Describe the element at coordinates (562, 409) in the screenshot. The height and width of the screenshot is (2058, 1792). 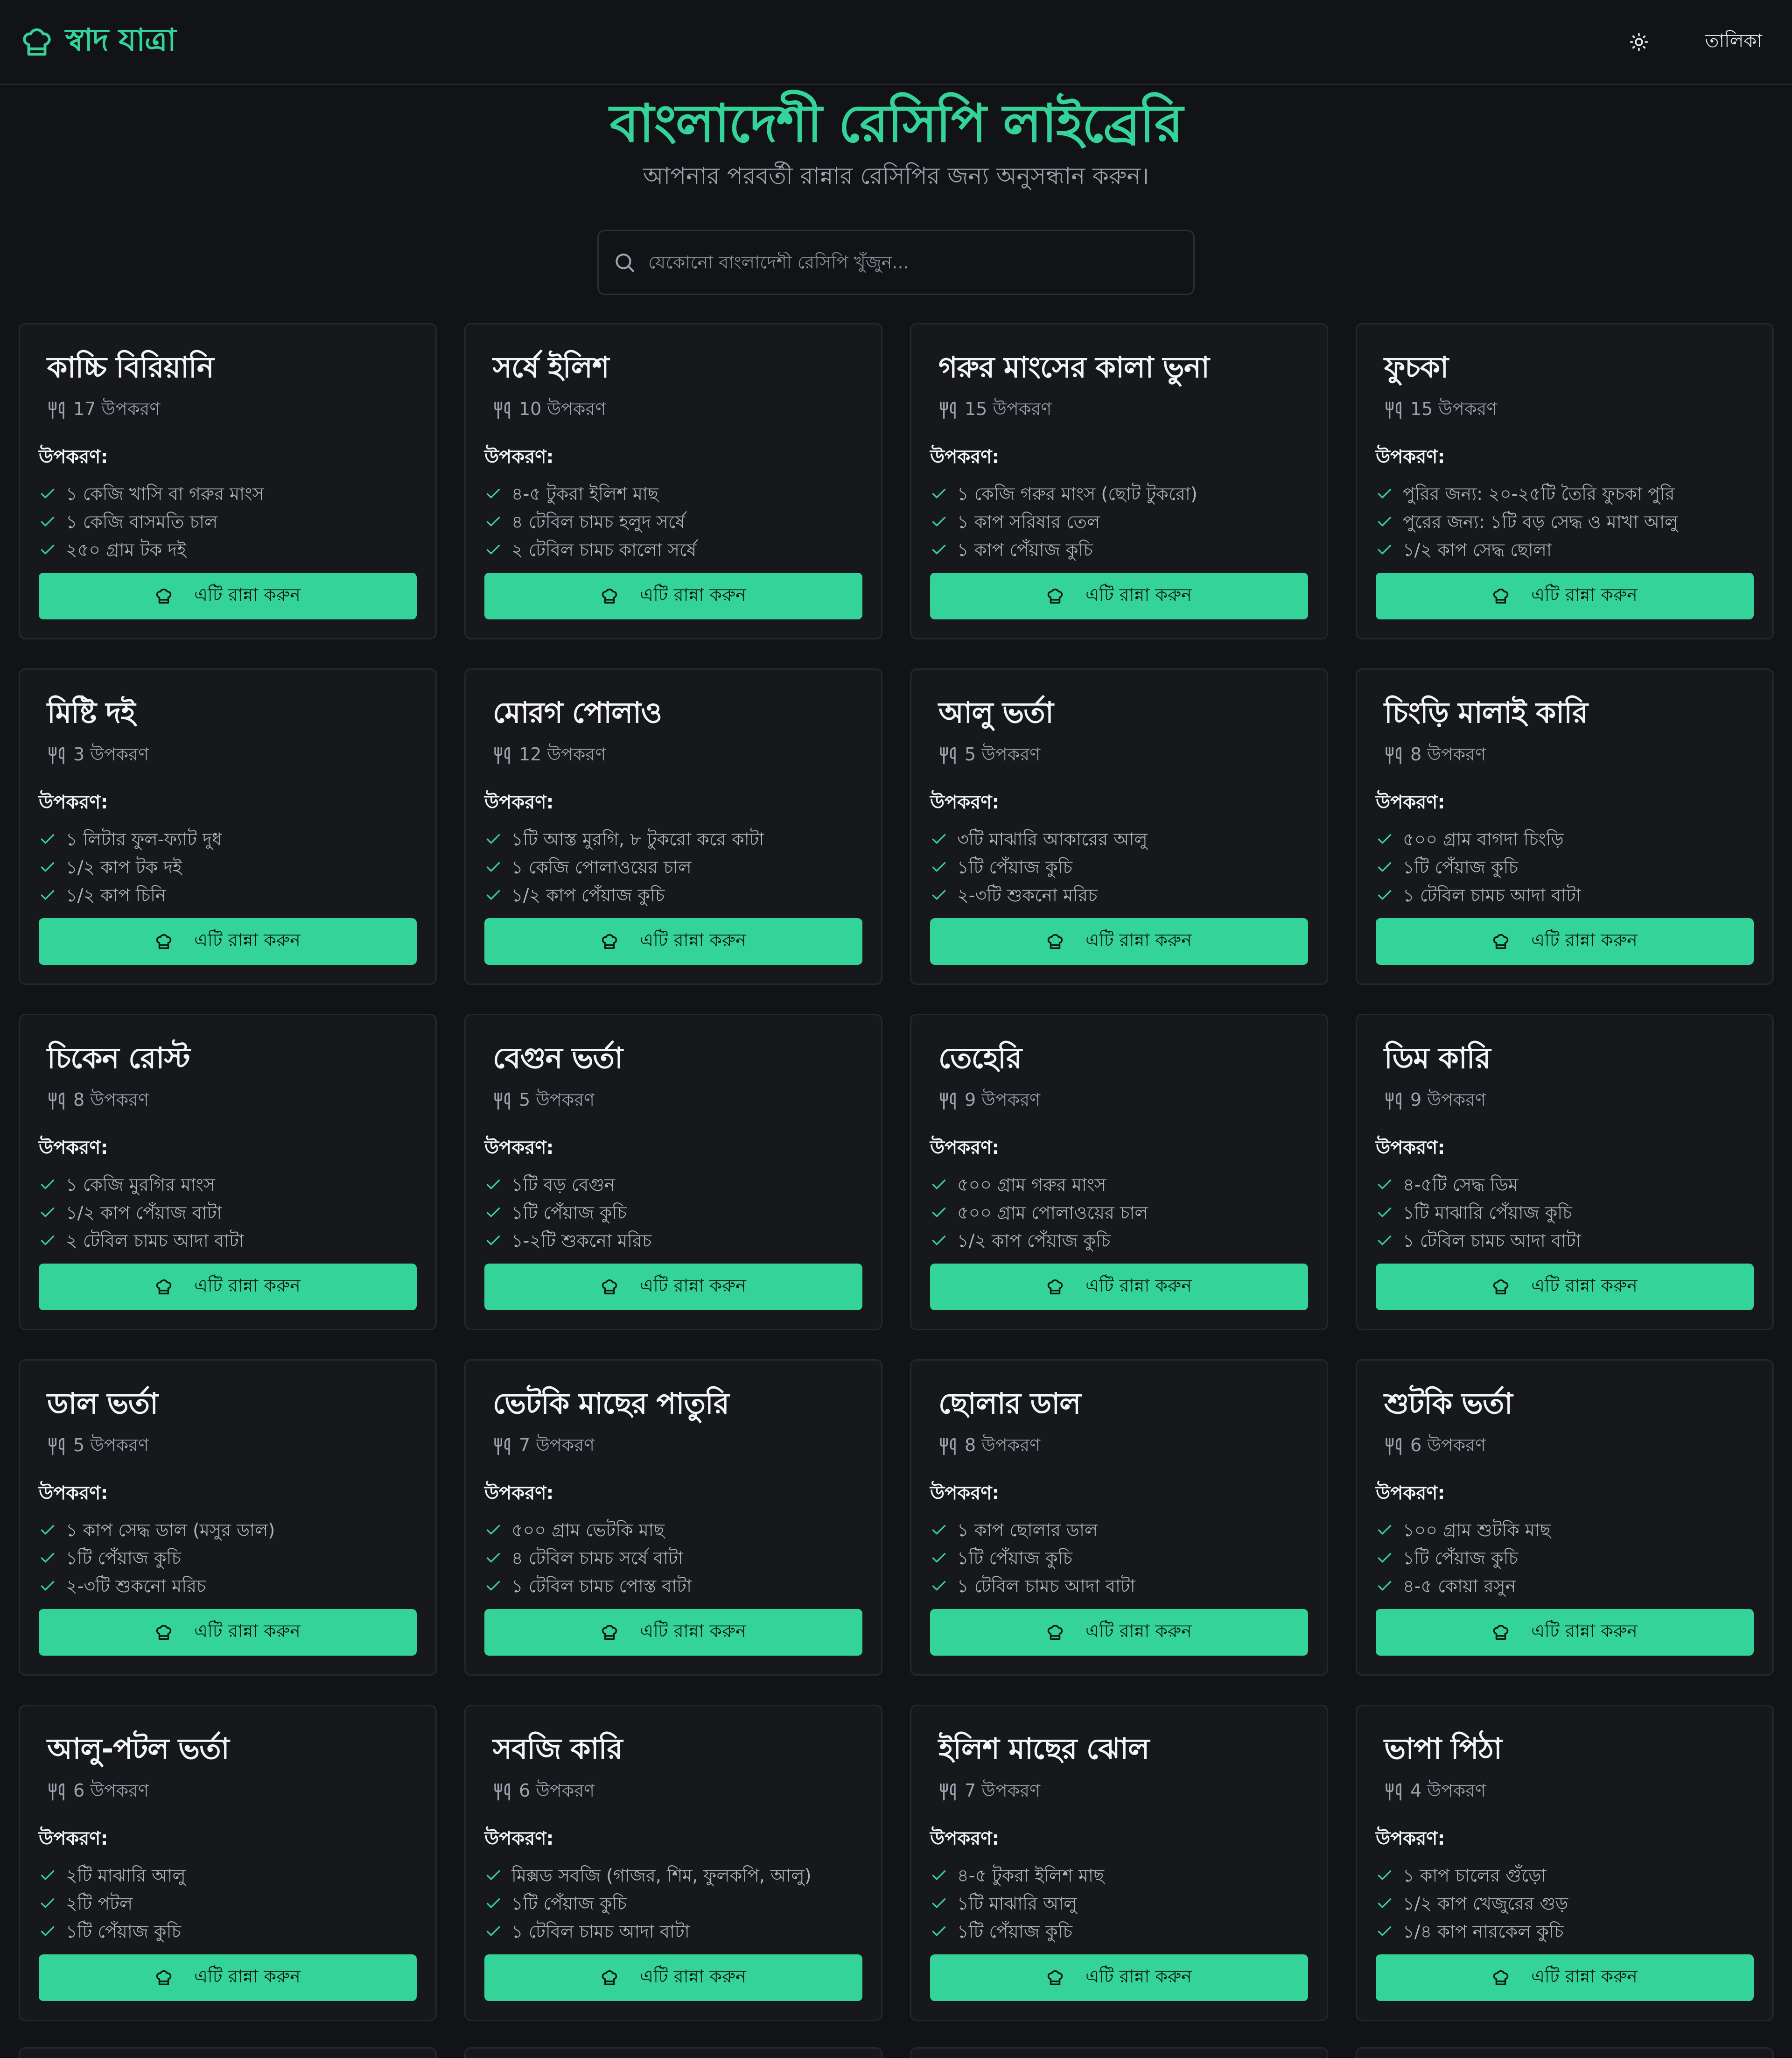
I see `ingredient-count-text: 10 উপকরণ` at that location.